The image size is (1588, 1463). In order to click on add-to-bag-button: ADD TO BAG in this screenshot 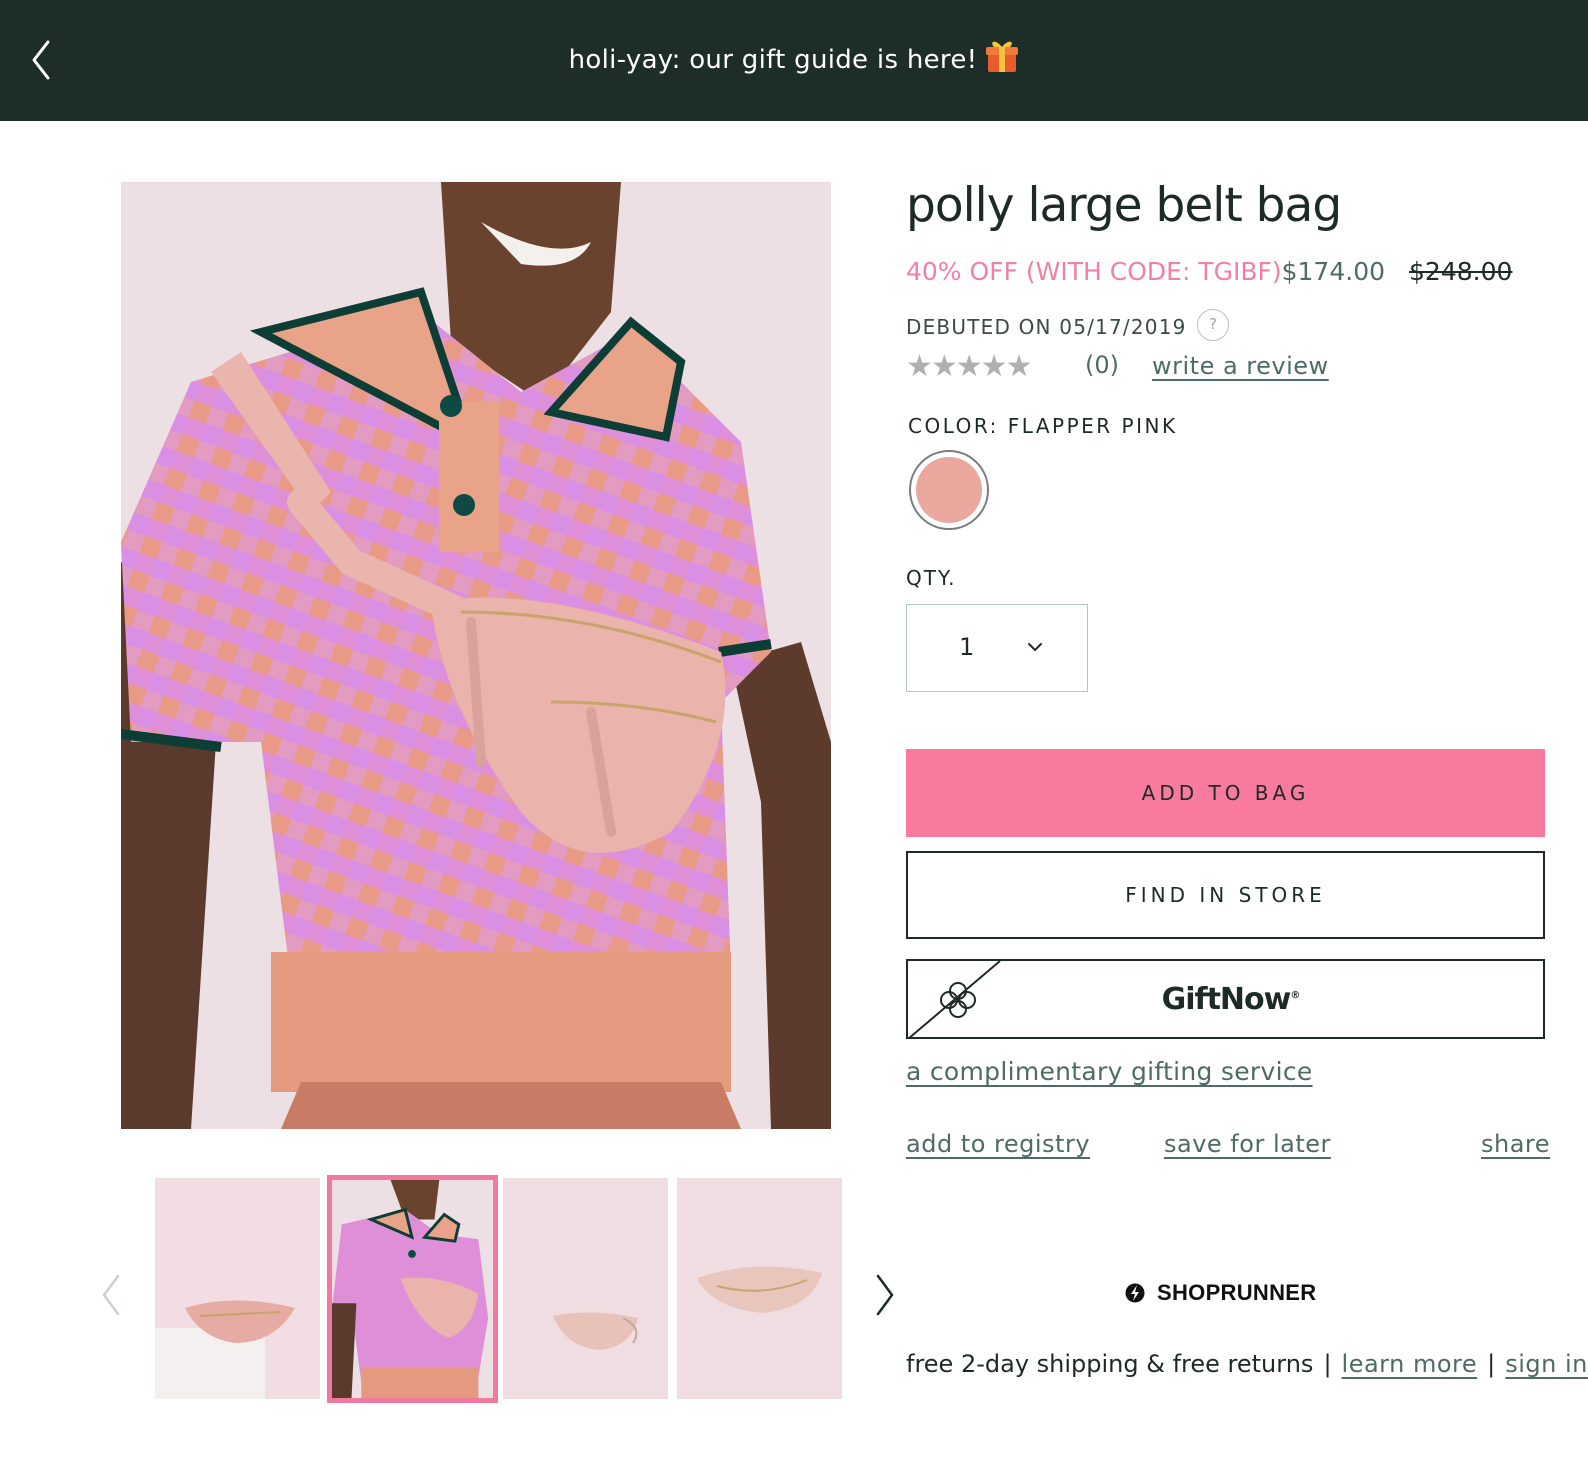, I will do `click(1225, 793)`.